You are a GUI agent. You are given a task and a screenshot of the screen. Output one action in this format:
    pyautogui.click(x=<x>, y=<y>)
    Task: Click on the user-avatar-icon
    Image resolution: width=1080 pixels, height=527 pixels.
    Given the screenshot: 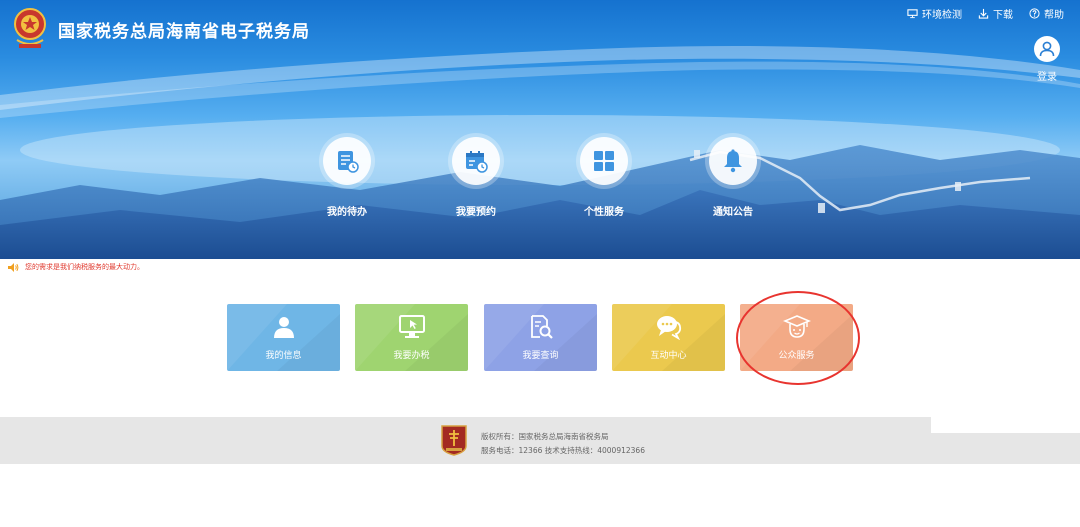 What is the action you would take?
    pyautogui.click(x=1047, y=49)
    